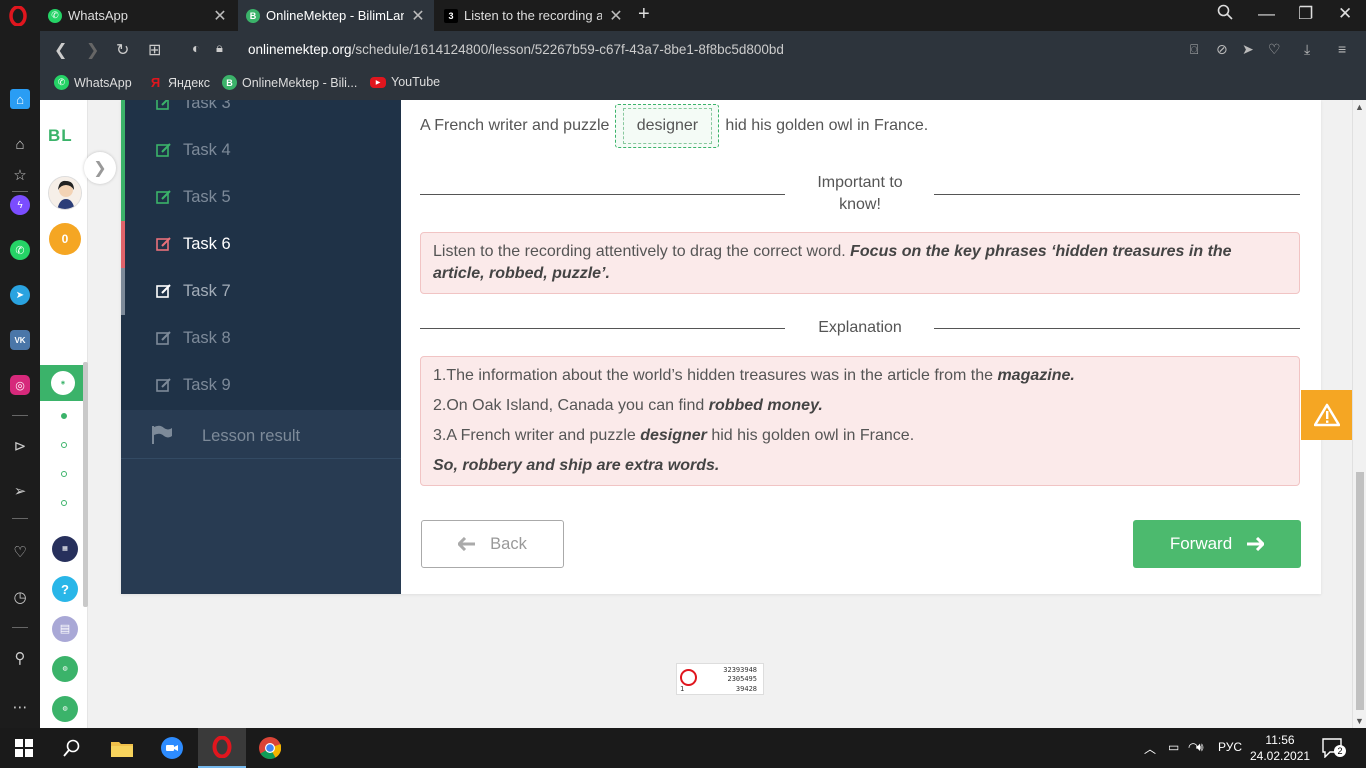  Describe the element at coordinates (122, 748) in the screenshot. I see `file-explorer-icon` at that location.